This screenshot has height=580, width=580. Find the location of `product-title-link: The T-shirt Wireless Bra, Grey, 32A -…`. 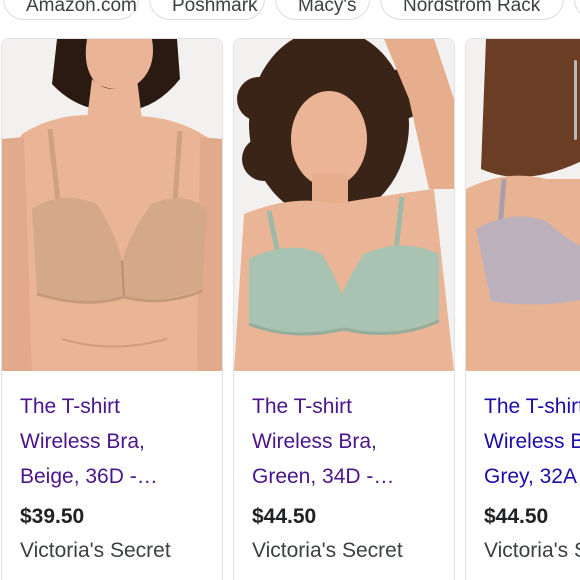

product-title-link: The T-shirt Wireless Bra, Grey, 32A -… is located at coordinates (532, 441).